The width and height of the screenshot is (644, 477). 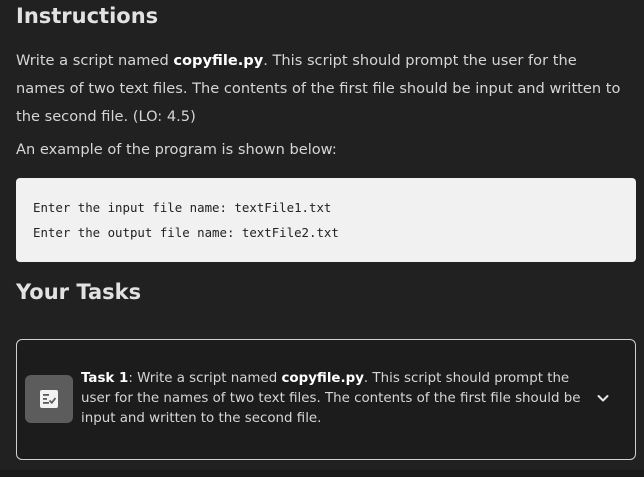 What do you see at coordinates (205, 378) in the screenshot?
I see `task-text-start: : Write a script named` at bounding box center [205, 378].